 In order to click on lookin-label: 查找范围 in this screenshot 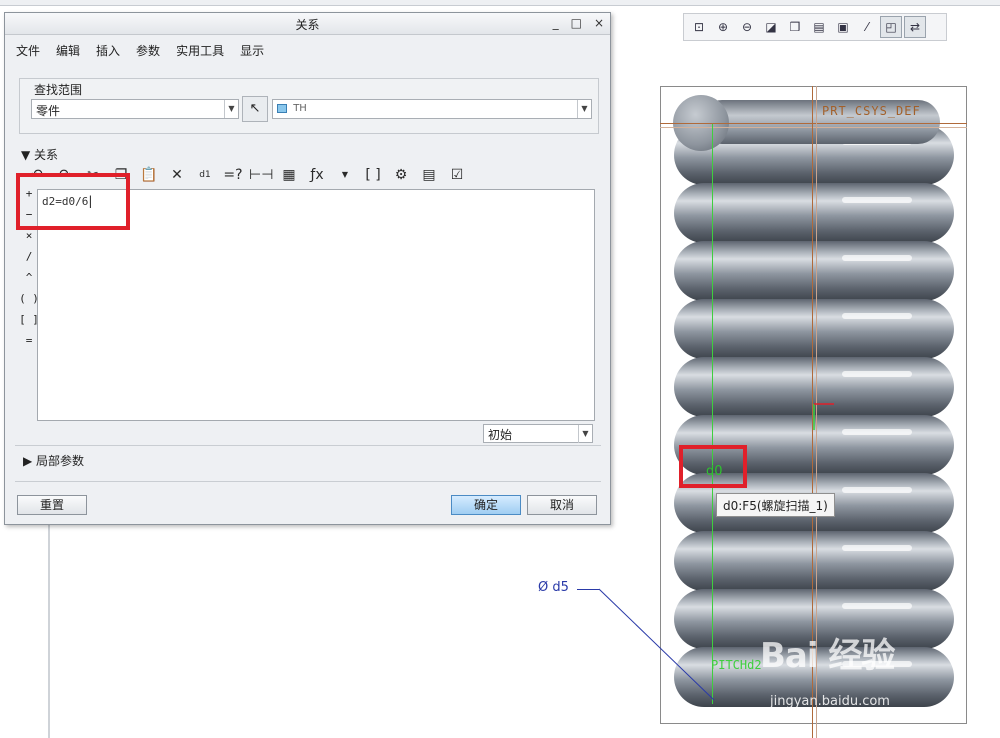, I will do `click(58, 90)`.